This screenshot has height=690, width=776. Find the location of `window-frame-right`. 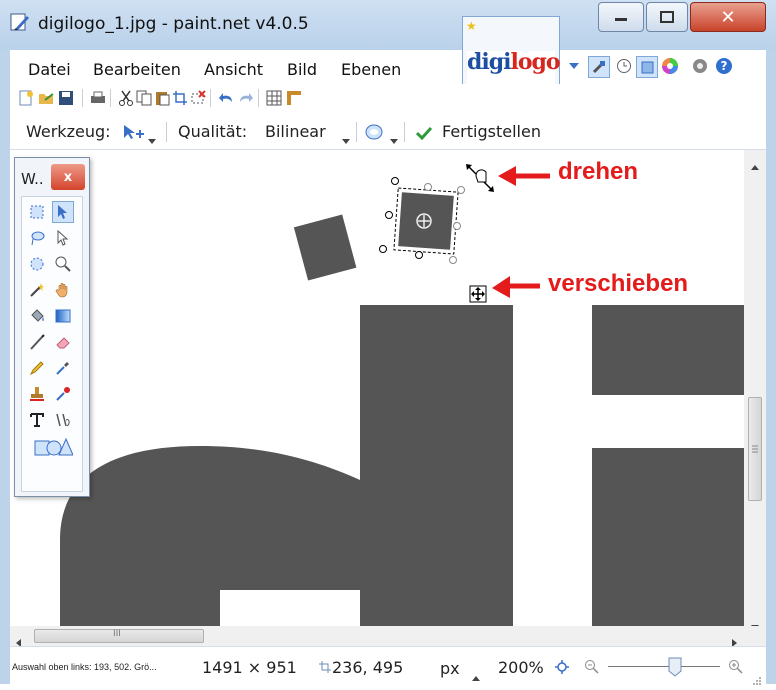

window-frame-right is located at coordinates (771, 367).